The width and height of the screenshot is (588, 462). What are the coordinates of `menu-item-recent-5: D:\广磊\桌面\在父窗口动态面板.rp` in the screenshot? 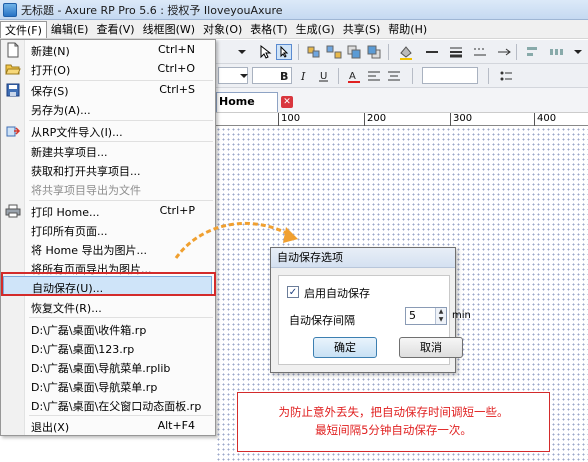 It's located at (108, 405).